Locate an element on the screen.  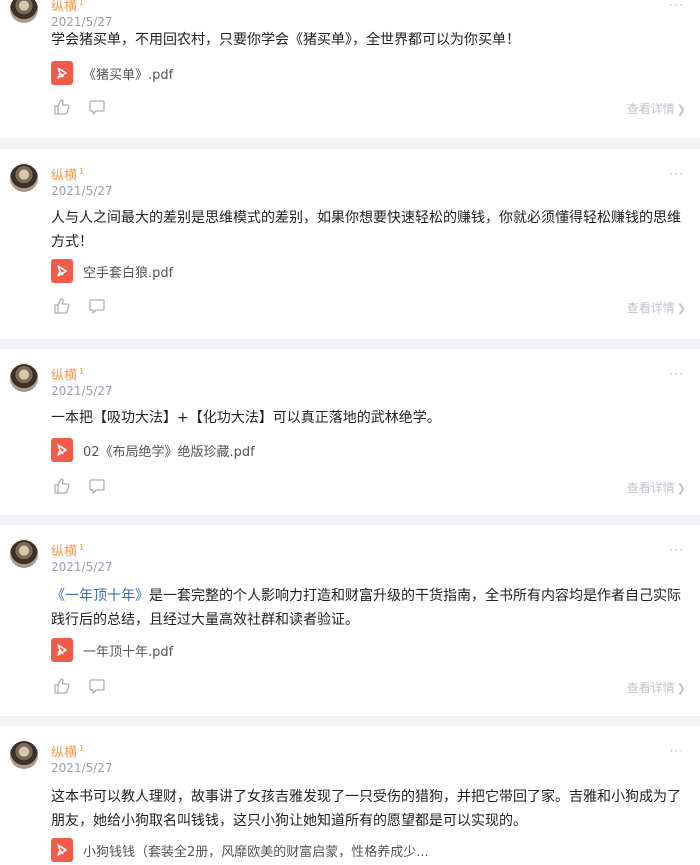
post-text: 学会猪买单，不用回农村，只要你学会《猪买单》，全世界都可以为你买单！ is located at coordinates (285, 40).